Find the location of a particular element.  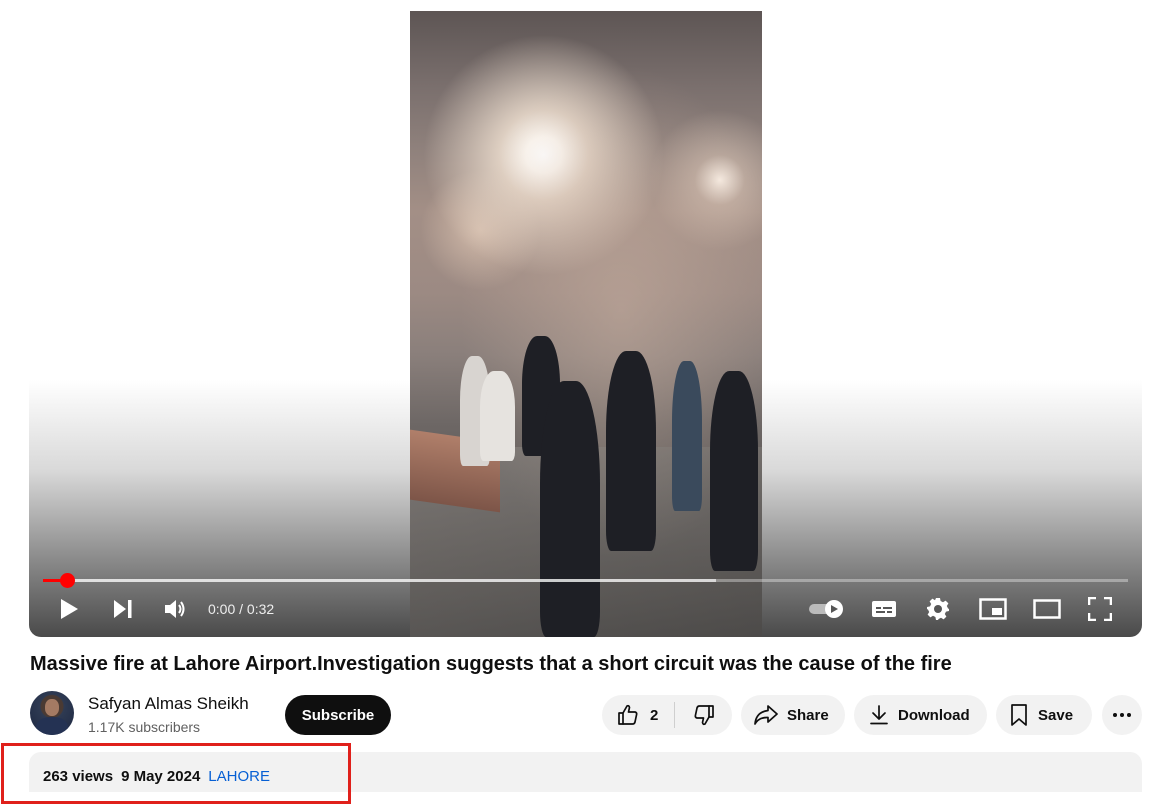

settings-icon is located at coordinates (938, 609).